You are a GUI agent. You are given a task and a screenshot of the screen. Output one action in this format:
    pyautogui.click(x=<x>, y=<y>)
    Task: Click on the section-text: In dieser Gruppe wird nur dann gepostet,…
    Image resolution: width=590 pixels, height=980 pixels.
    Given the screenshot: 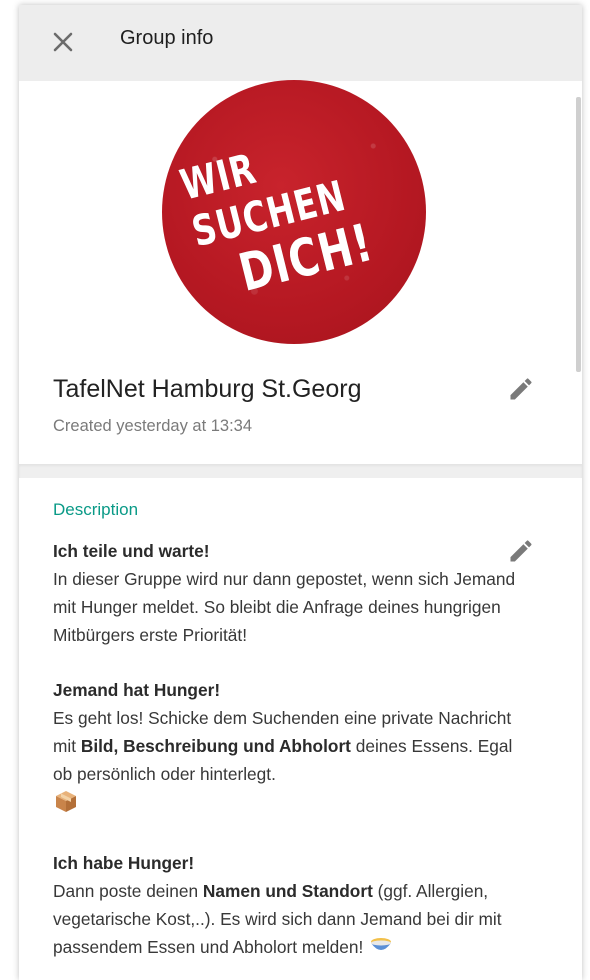 What is the action you would take?
    pyautogui.click(x=284, y=607)
    